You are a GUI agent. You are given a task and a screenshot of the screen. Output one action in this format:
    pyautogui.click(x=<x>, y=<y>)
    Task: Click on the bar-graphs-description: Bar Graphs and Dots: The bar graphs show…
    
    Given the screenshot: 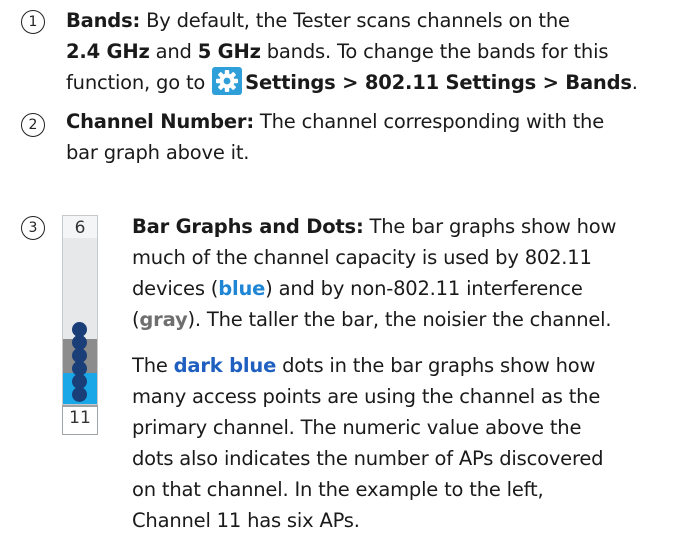 What is the action you would take?
    pyautogui.click(x=374, y=273)
    